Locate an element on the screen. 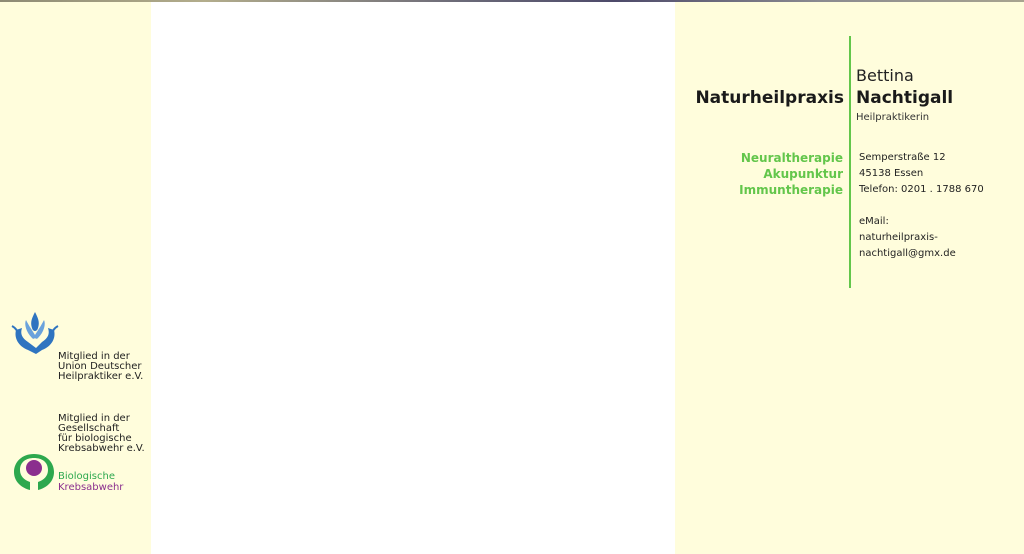 This screenshot has width=1024, height=554. email-link: naturheilpraxis-nachtigall@gmx.de is located at coordinates (941, 246).